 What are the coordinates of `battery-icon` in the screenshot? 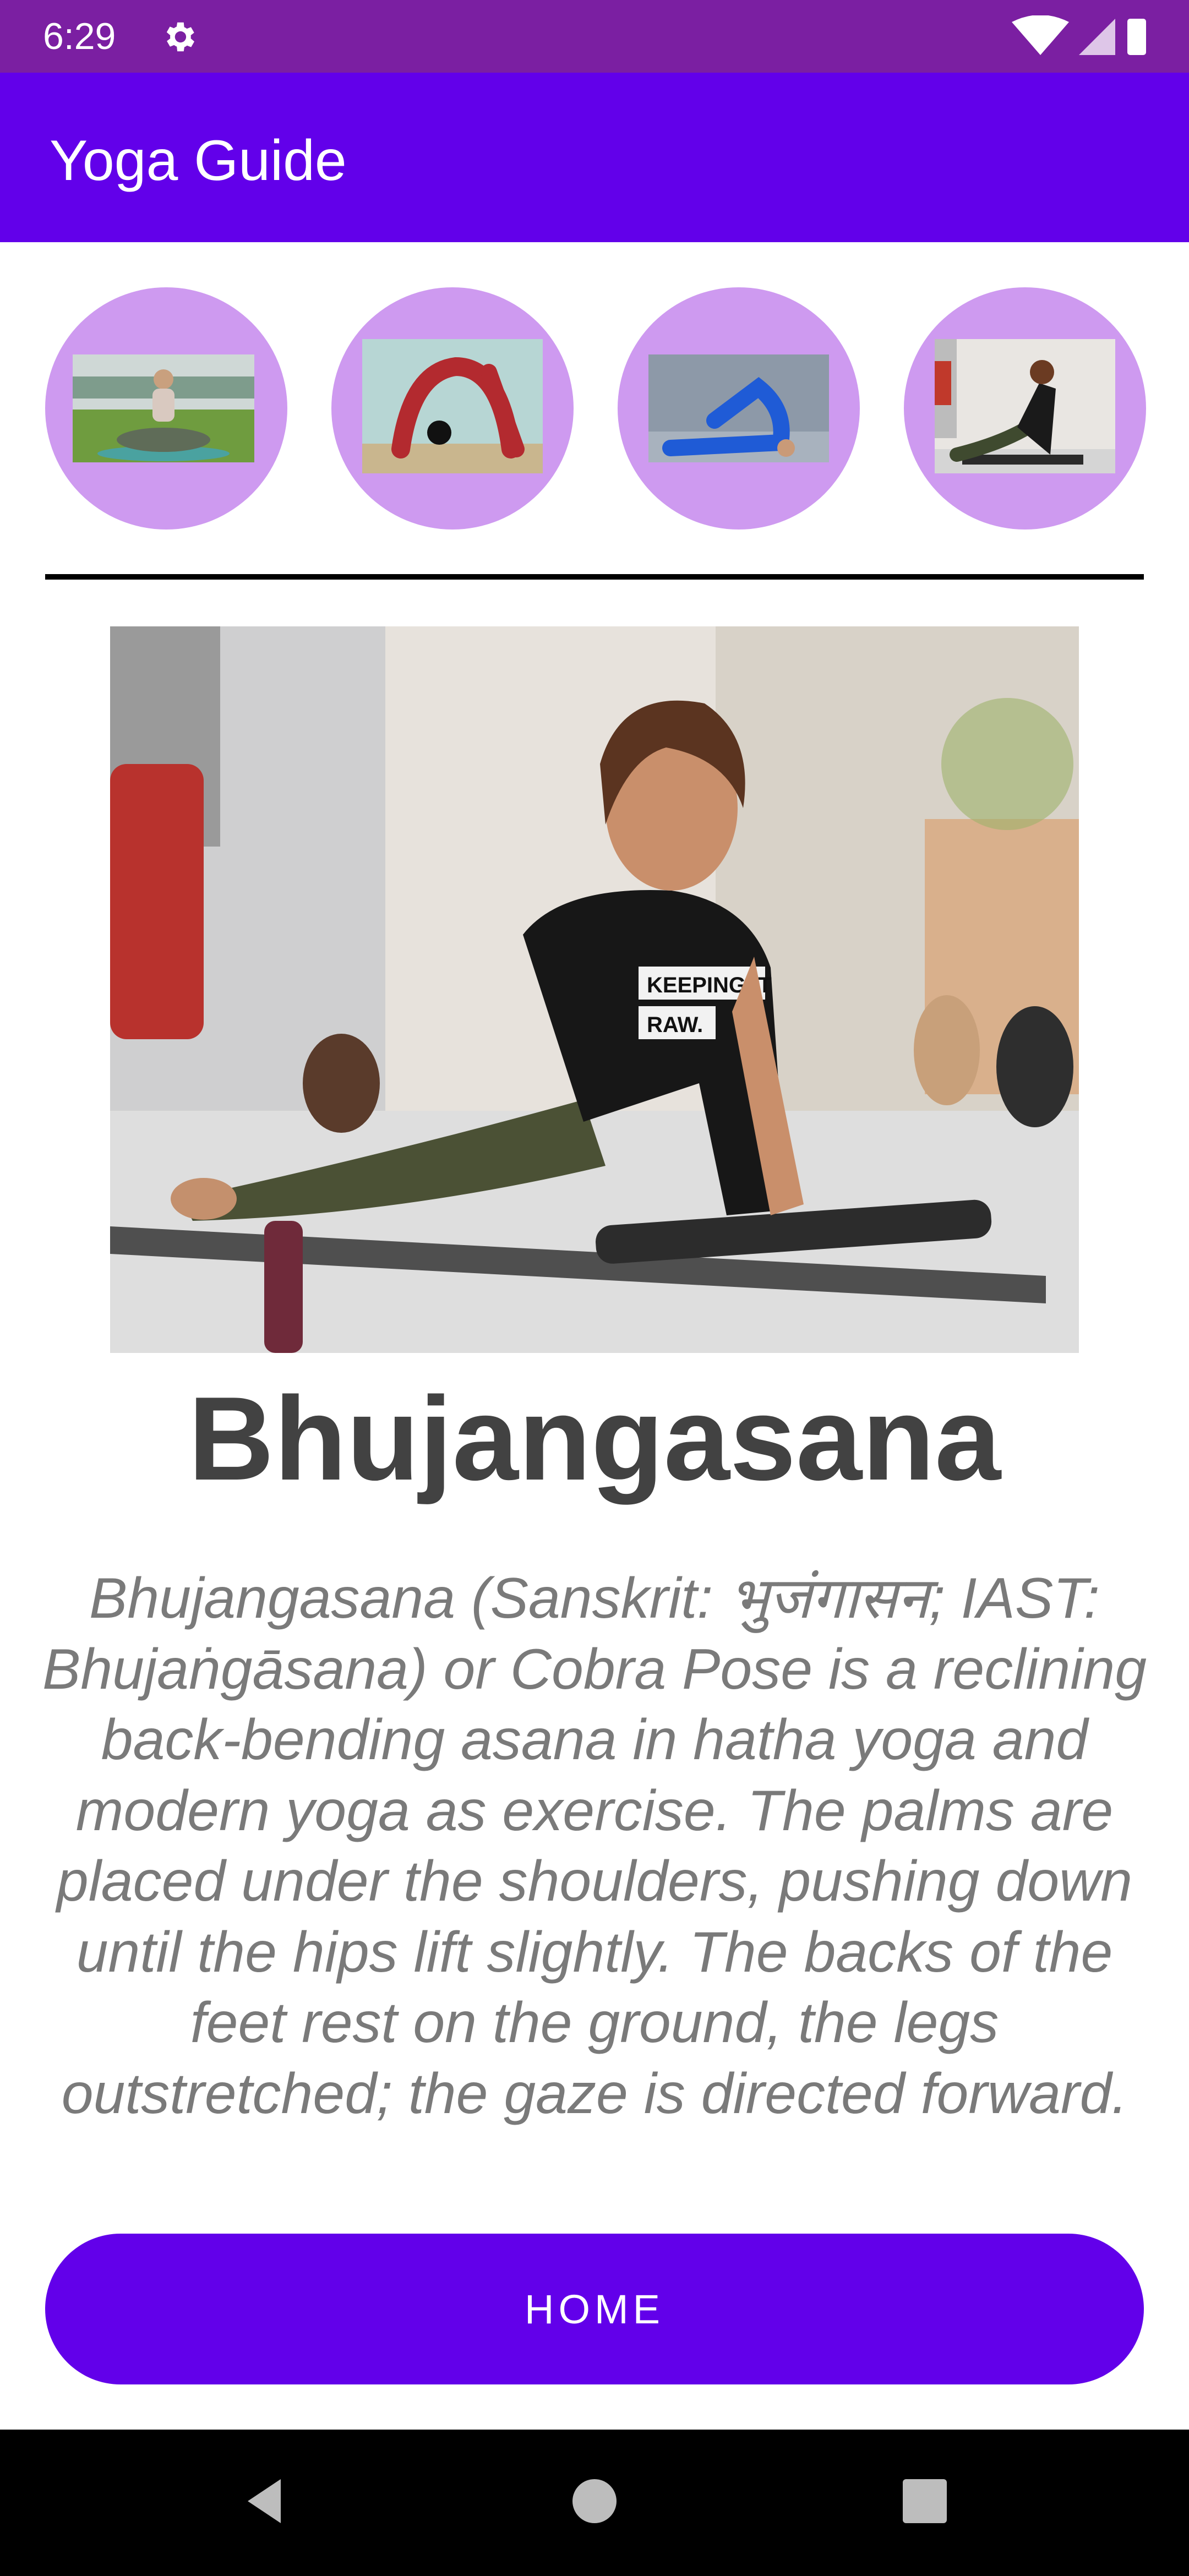 It's located at (1136, 37).